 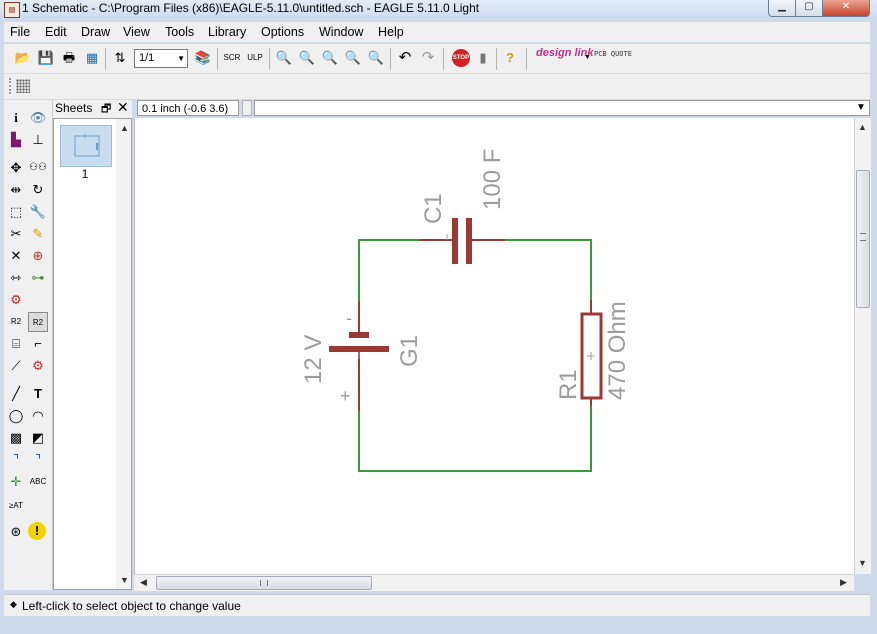 What do you see at coordinates (391, 32) in the screenshot?
I see `menu-help: Help` at bounding box center [391, 32].